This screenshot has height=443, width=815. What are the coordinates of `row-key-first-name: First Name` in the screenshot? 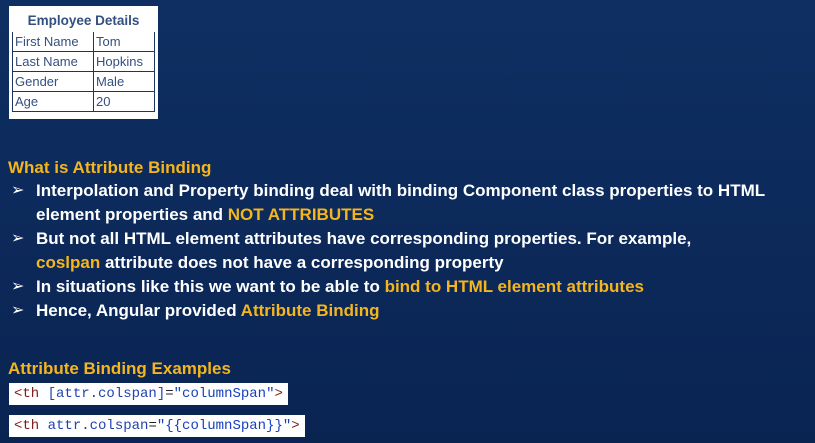 It's located at (53, 41).